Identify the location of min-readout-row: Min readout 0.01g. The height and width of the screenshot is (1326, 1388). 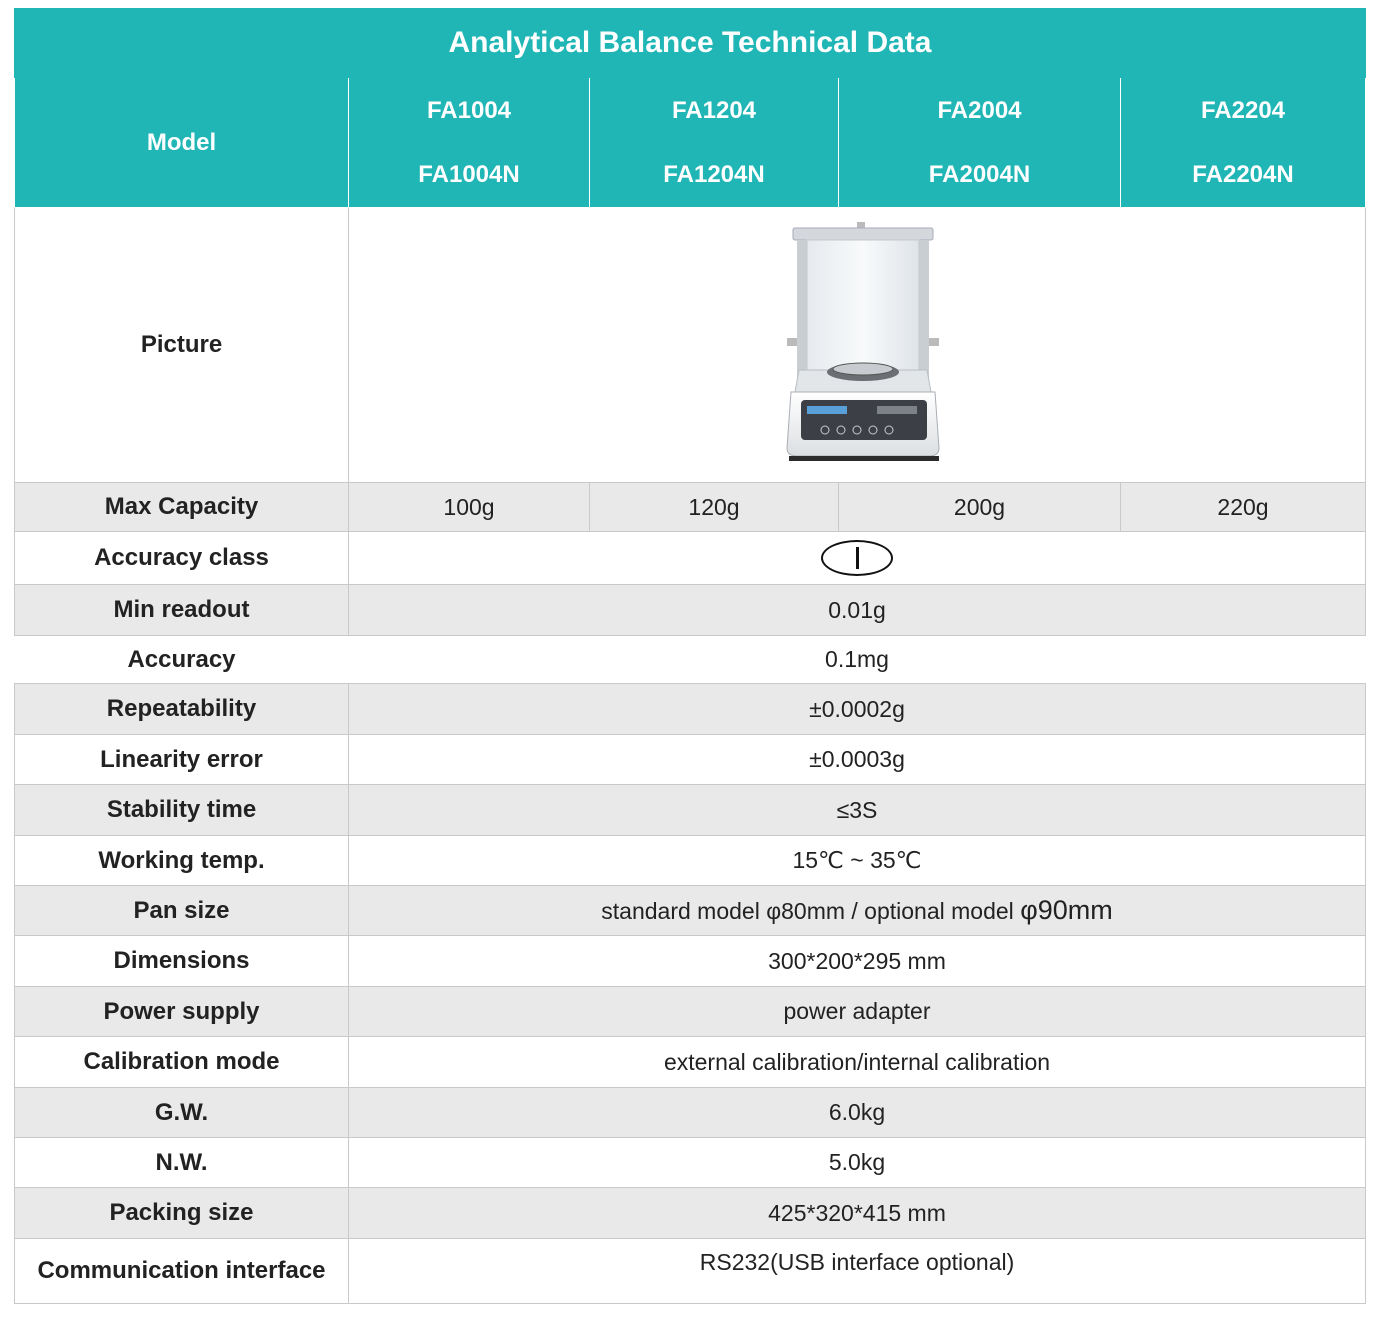
(690, 610).